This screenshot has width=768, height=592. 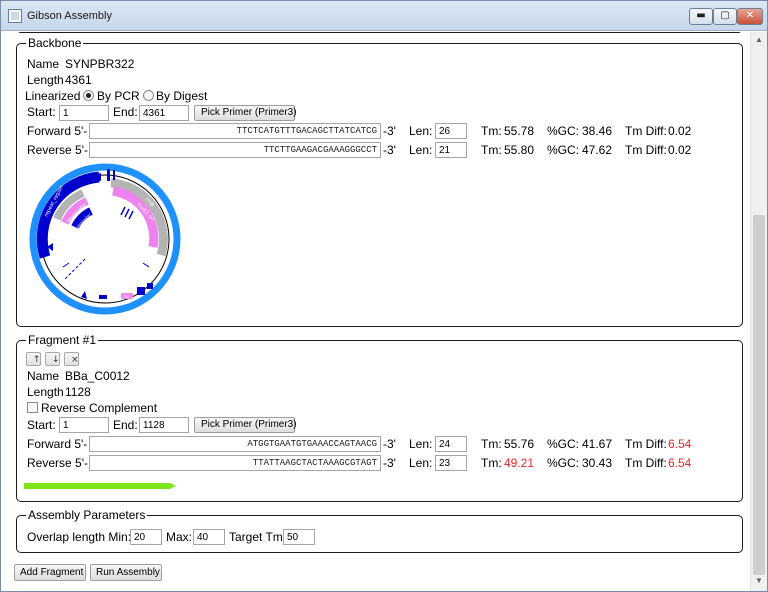 I want to click on backbone-reverse-sequence-input, so click(x=235, y=150).